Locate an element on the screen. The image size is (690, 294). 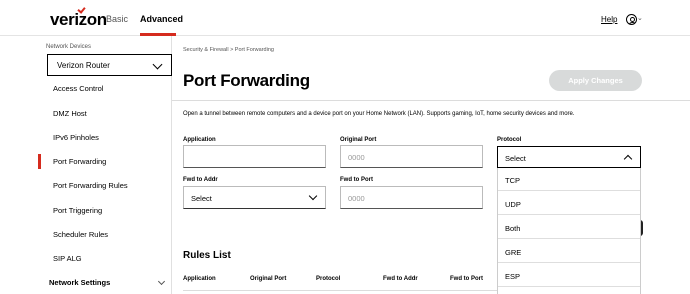
protocol-dropdown-menu: TCP UDP Both GRE ESP is located at coordinates (569, 231).